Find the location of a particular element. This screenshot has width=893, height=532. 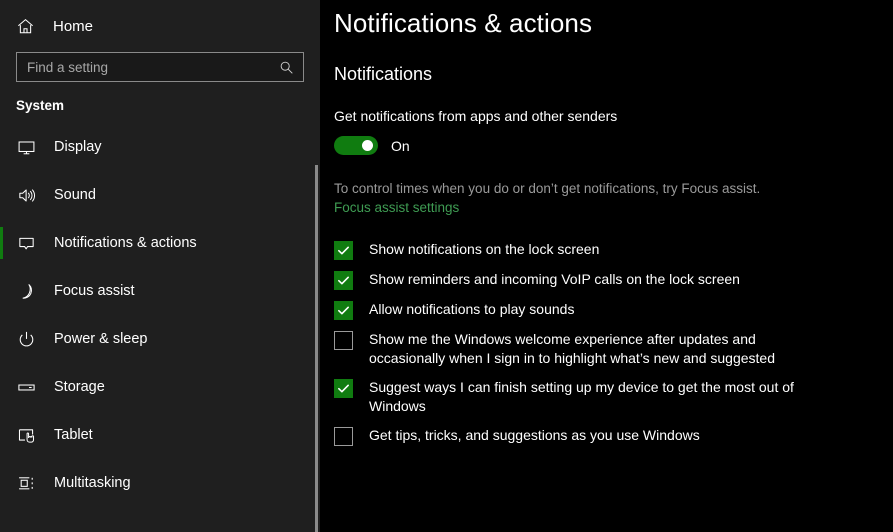

search-icon is located at coordinates (291, 67).